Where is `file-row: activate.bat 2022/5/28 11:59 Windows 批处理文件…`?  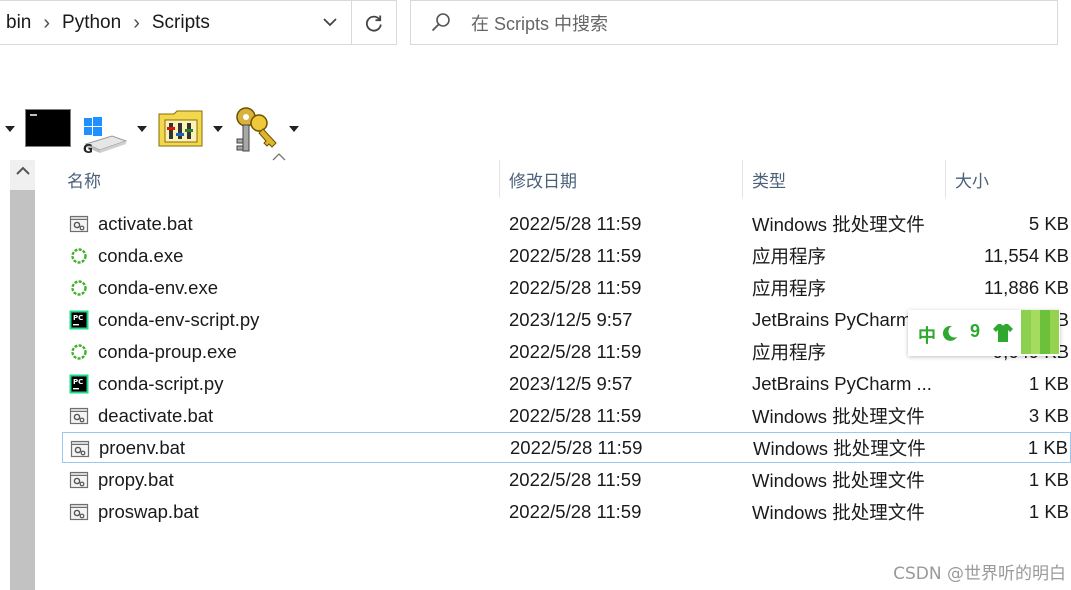
file-row: activate.bat 2022/5/28 11:59 Windows 批处理文件… is located at coordinates (566, 223).